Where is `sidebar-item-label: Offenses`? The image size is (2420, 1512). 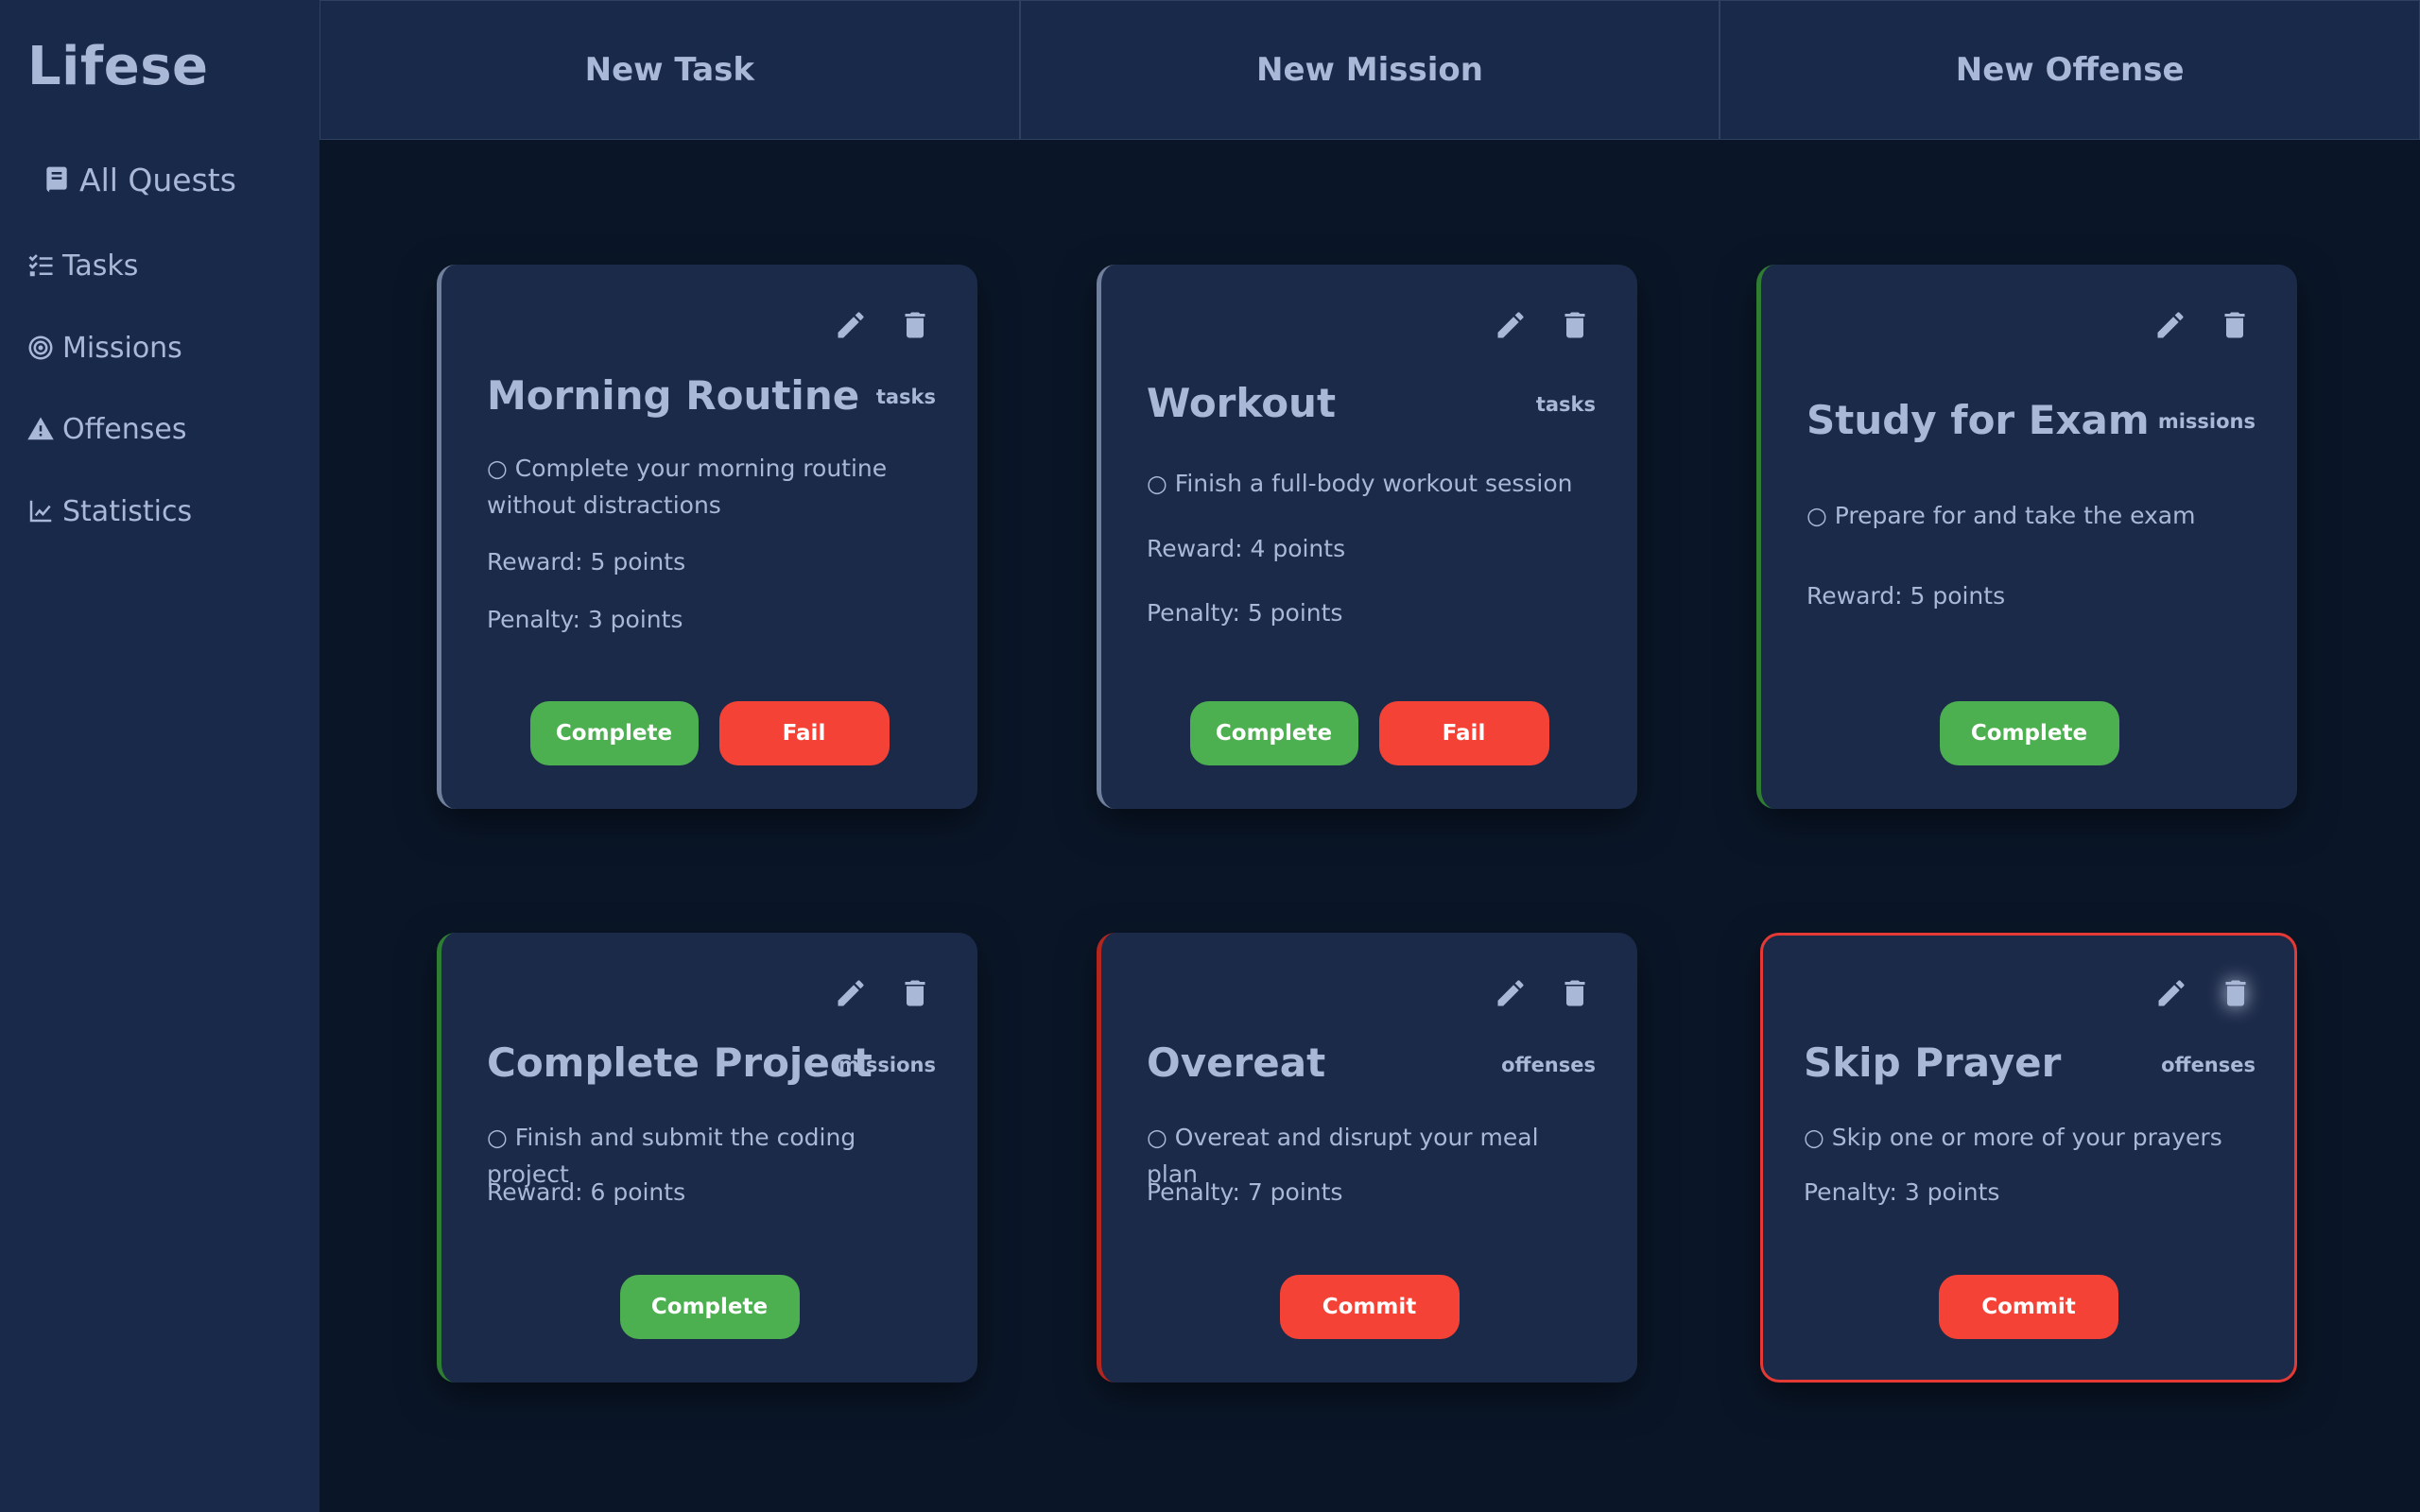 sidebar-item-label: Offenses is located at coordinates (124, 429).